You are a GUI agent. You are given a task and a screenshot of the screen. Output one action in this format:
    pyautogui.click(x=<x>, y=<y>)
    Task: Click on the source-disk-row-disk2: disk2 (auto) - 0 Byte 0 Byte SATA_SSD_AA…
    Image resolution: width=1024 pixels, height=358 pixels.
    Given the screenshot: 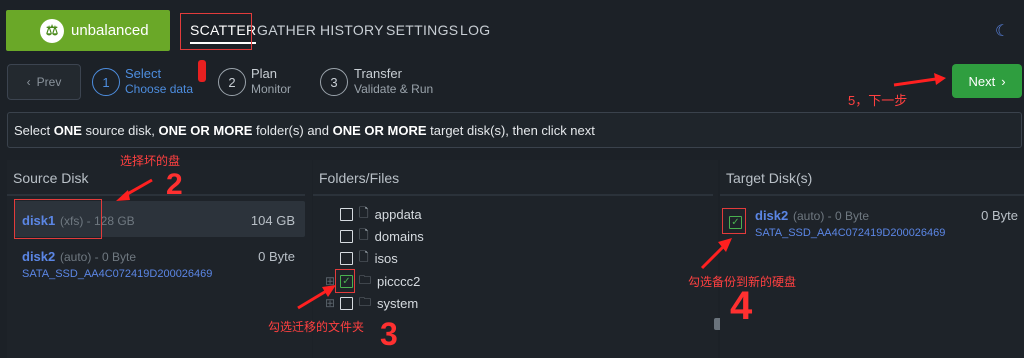 What is the action you would take?
    pyautogui.click(x=159, y=265)
    